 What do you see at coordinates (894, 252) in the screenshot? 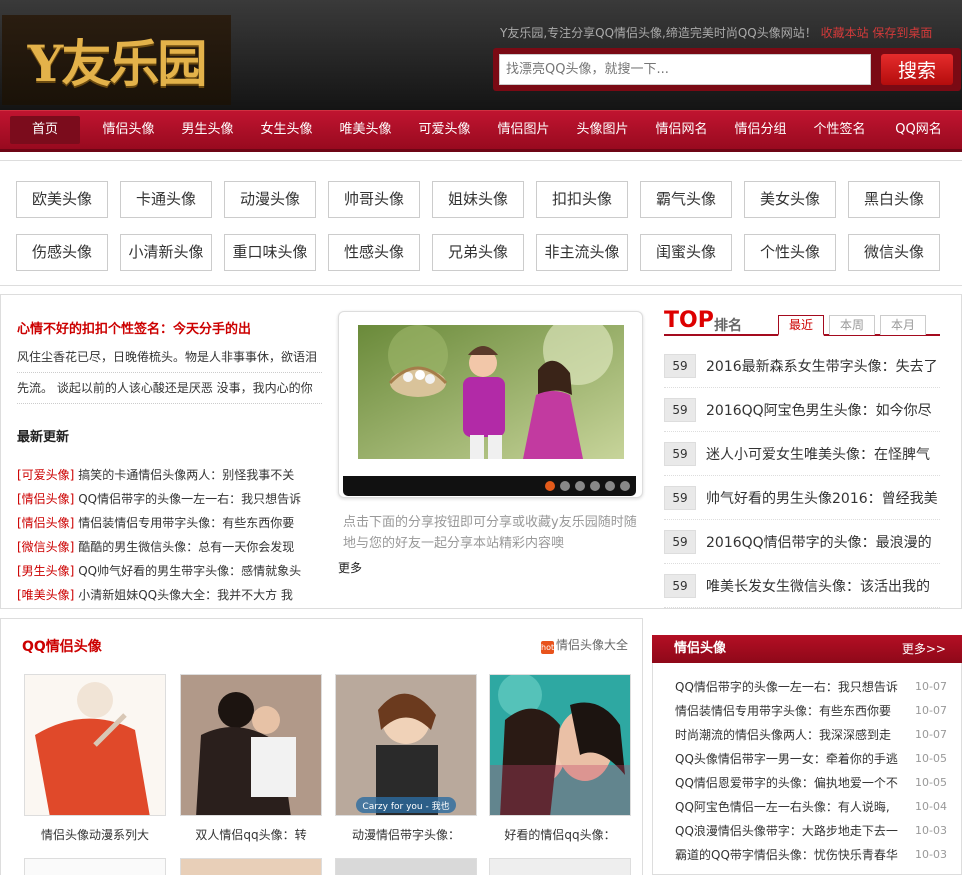
I see `category-tag: 微信头像` at bounding box center [894, 252].